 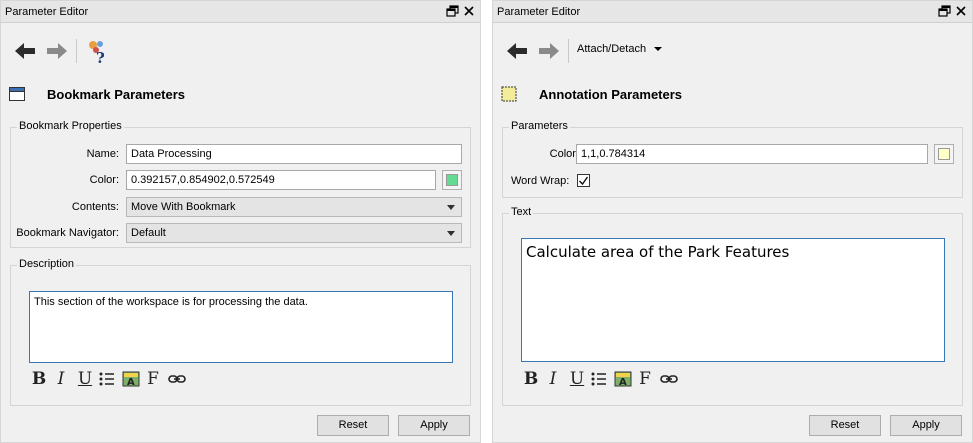 I want to click on name-label: Name:, so click(x=102, y=154).